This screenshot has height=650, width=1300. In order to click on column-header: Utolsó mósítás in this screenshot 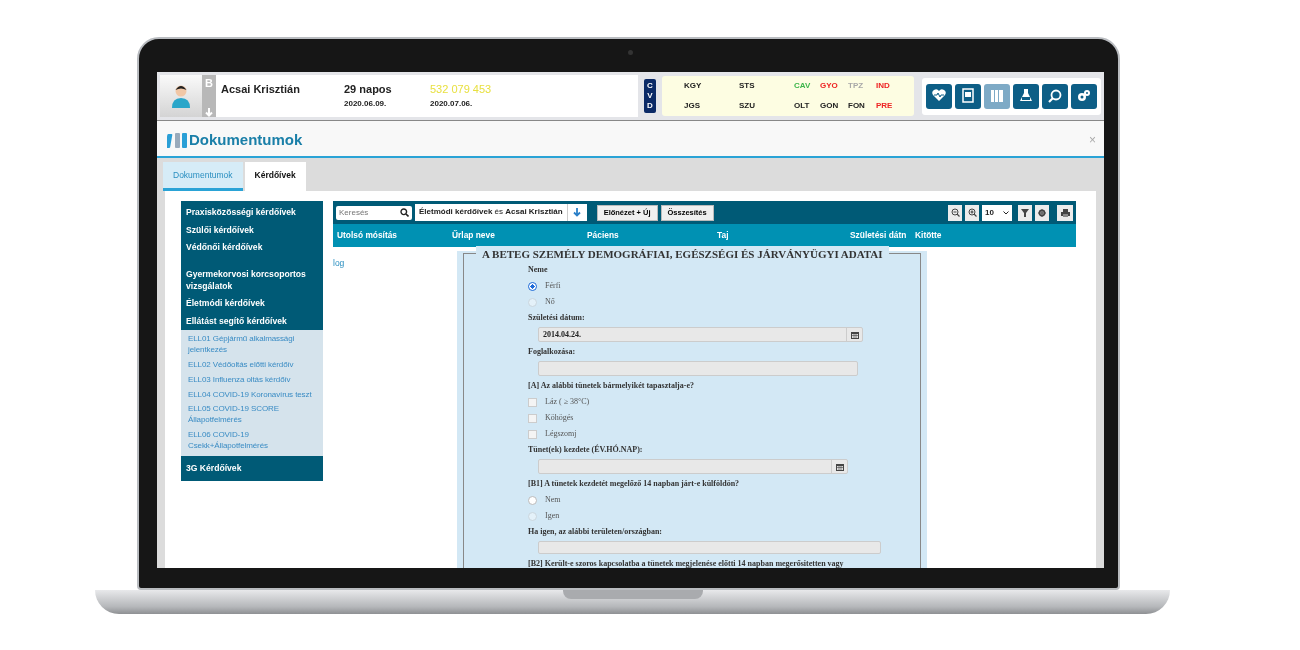, I will do `click(368, 235)`.